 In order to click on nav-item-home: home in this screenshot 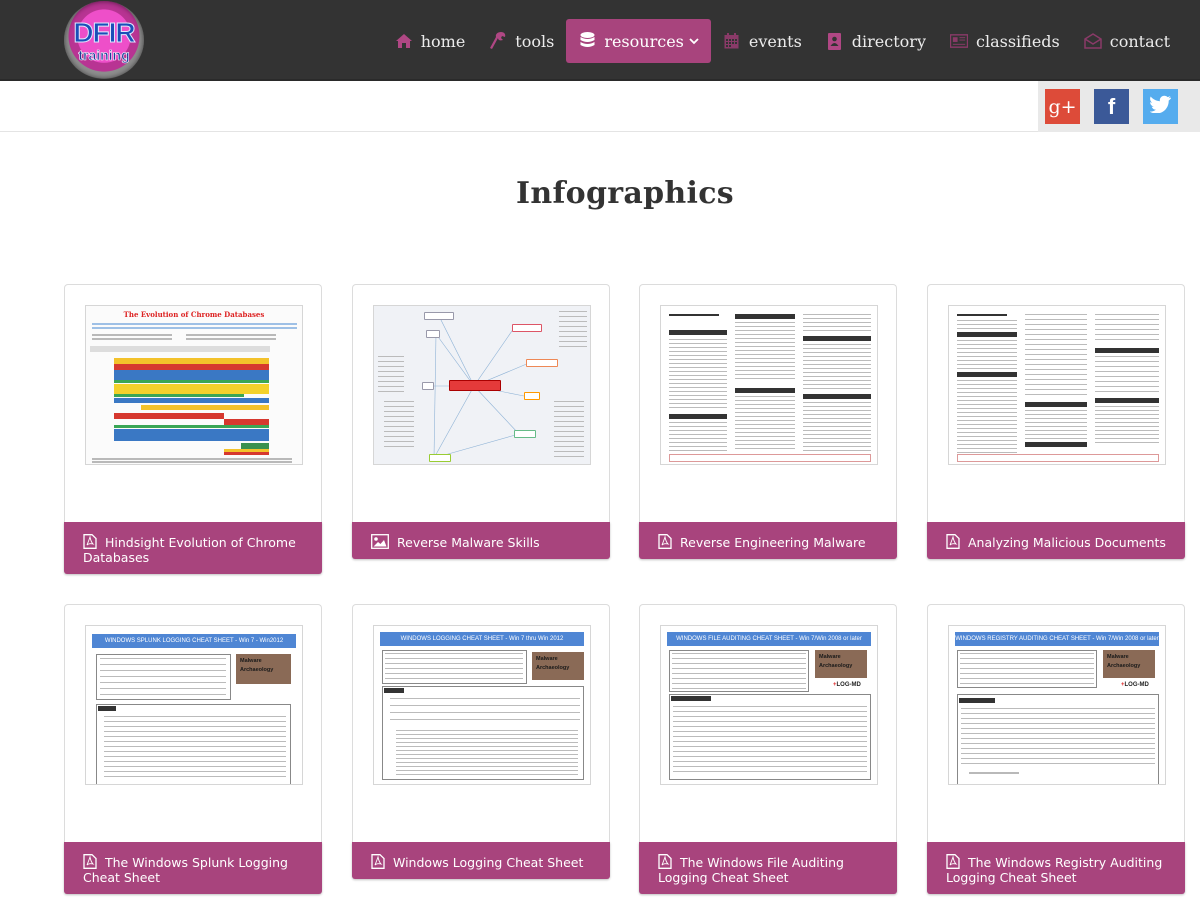, I will do `click(430, 41)`.